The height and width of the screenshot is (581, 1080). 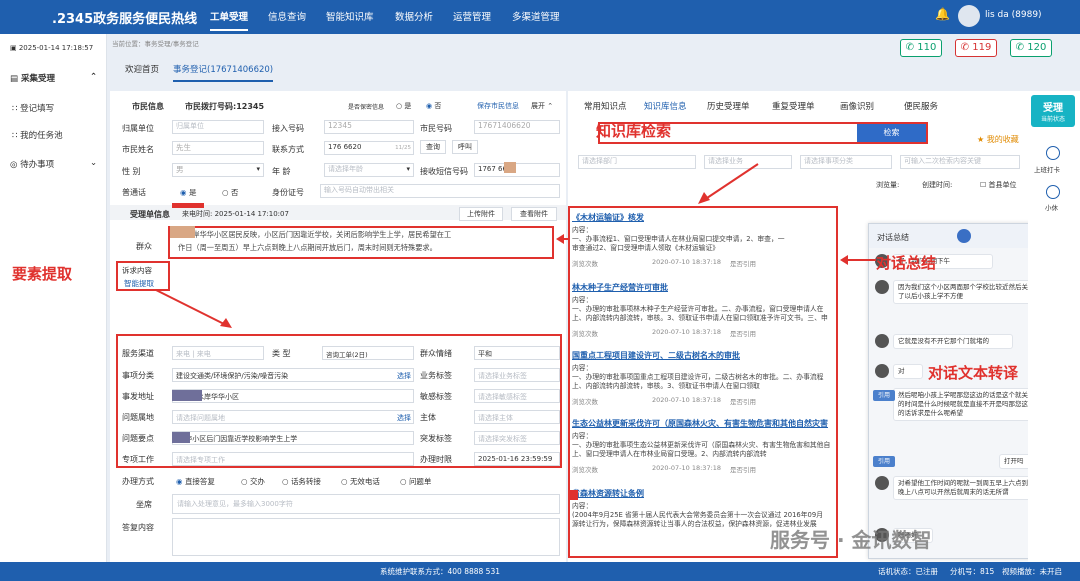 I want to click on field-label: 群众情绪, so click(x=436, y=353).